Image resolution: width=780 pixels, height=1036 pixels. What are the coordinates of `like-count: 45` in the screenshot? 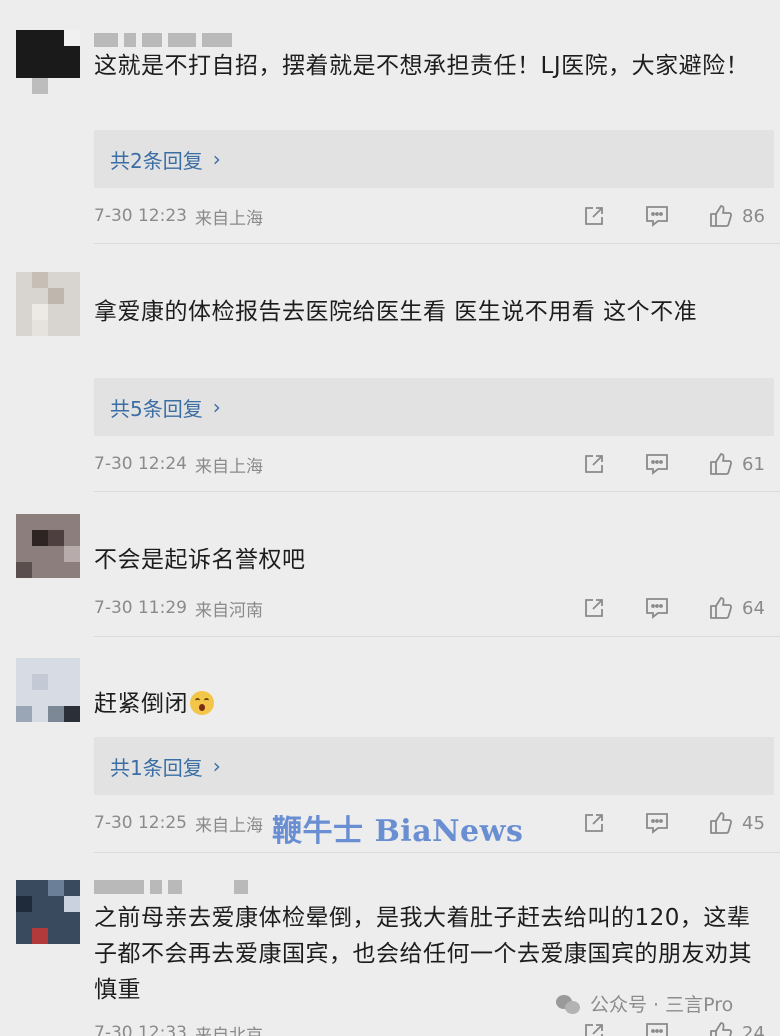 It's located at (753, 823).